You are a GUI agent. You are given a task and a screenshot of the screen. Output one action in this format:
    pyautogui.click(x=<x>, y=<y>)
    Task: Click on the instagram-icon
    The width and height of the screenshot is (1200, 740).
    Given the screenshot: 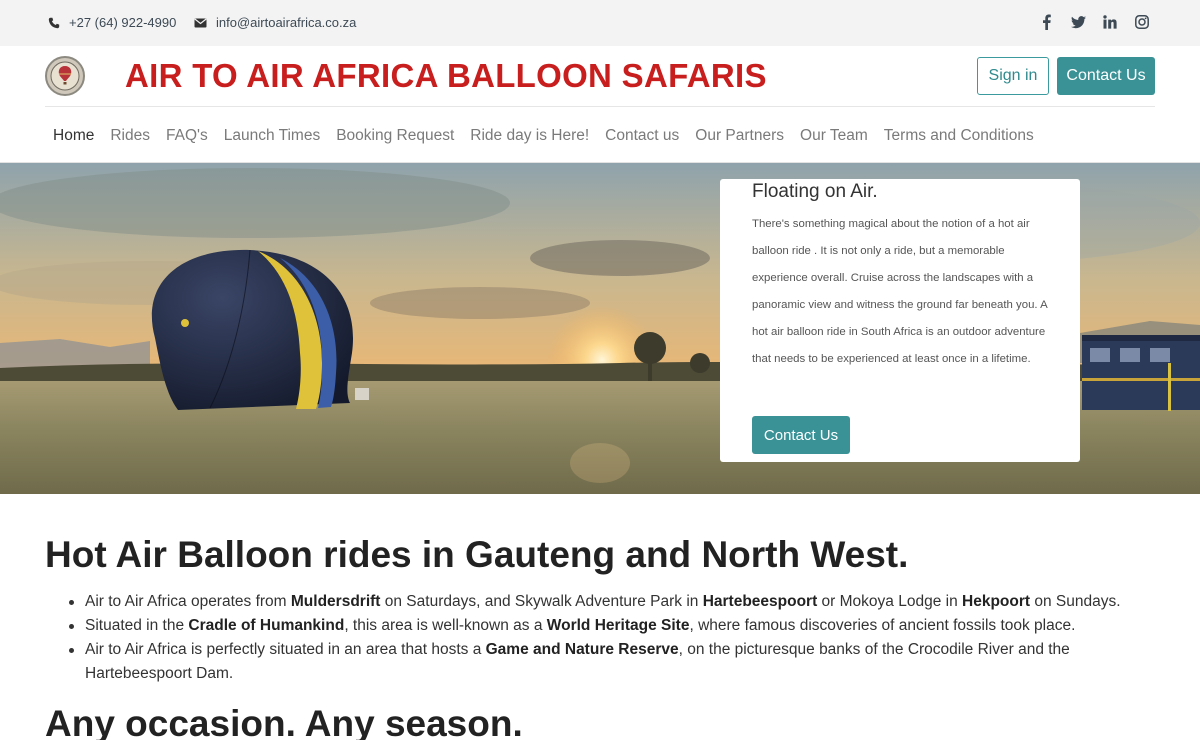 What is the action you would take?
    pyautogui.click(x=1142, y=22)
    